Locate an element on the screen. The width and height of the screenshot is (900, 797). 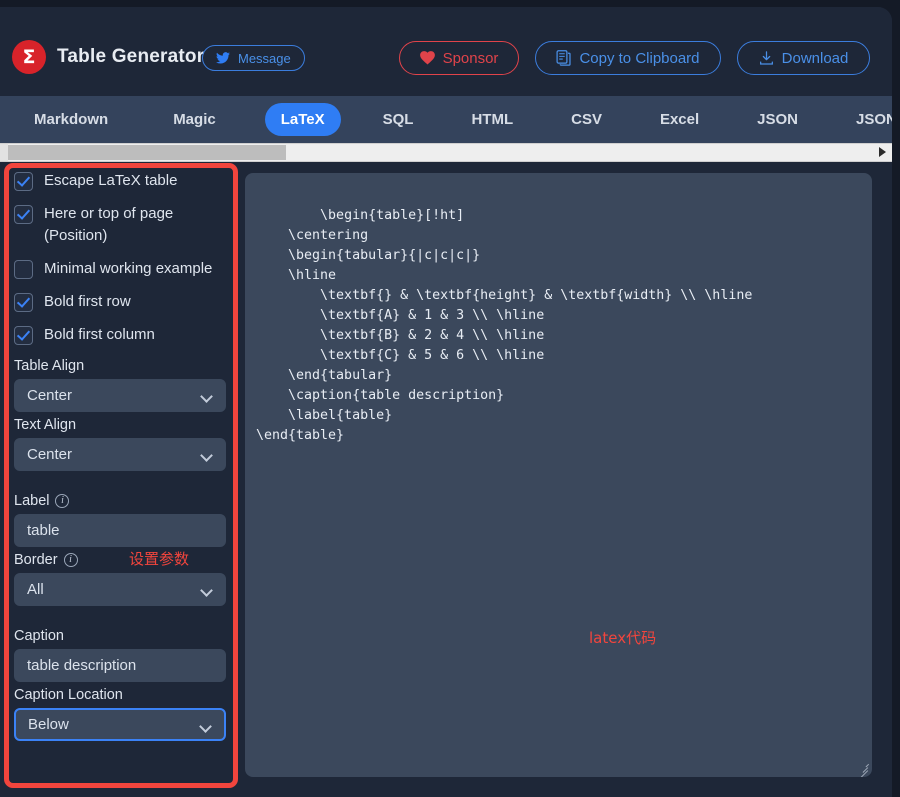
code-annotation-label: latex代码 is located at coordinates (623, 638).